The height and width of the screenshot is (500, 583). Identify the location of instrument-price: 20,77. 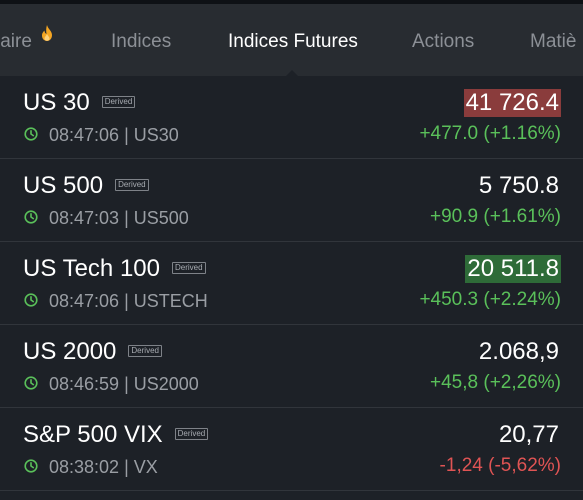
(528, 434).